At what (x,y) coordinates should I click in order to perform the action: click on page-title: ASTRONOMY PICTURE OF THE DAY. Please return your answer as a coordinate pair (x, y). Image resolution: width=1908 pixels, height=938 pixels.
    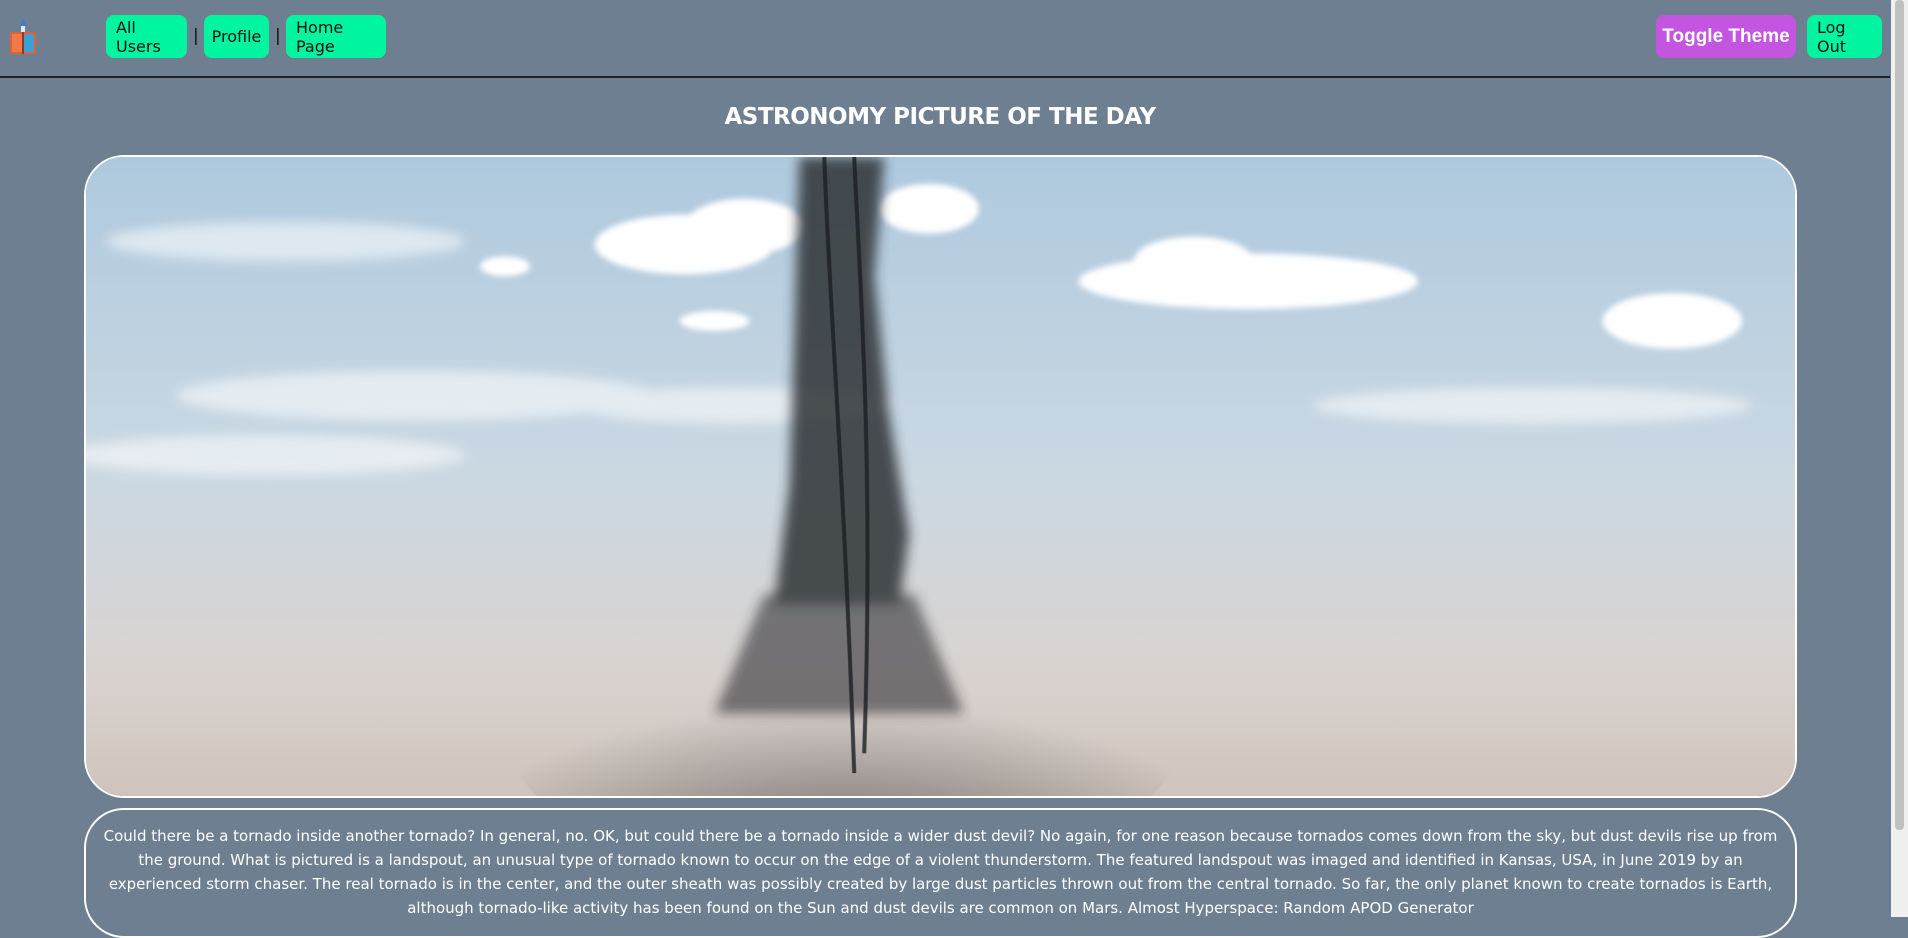
    Looking at the image, I should click on (940, 117).